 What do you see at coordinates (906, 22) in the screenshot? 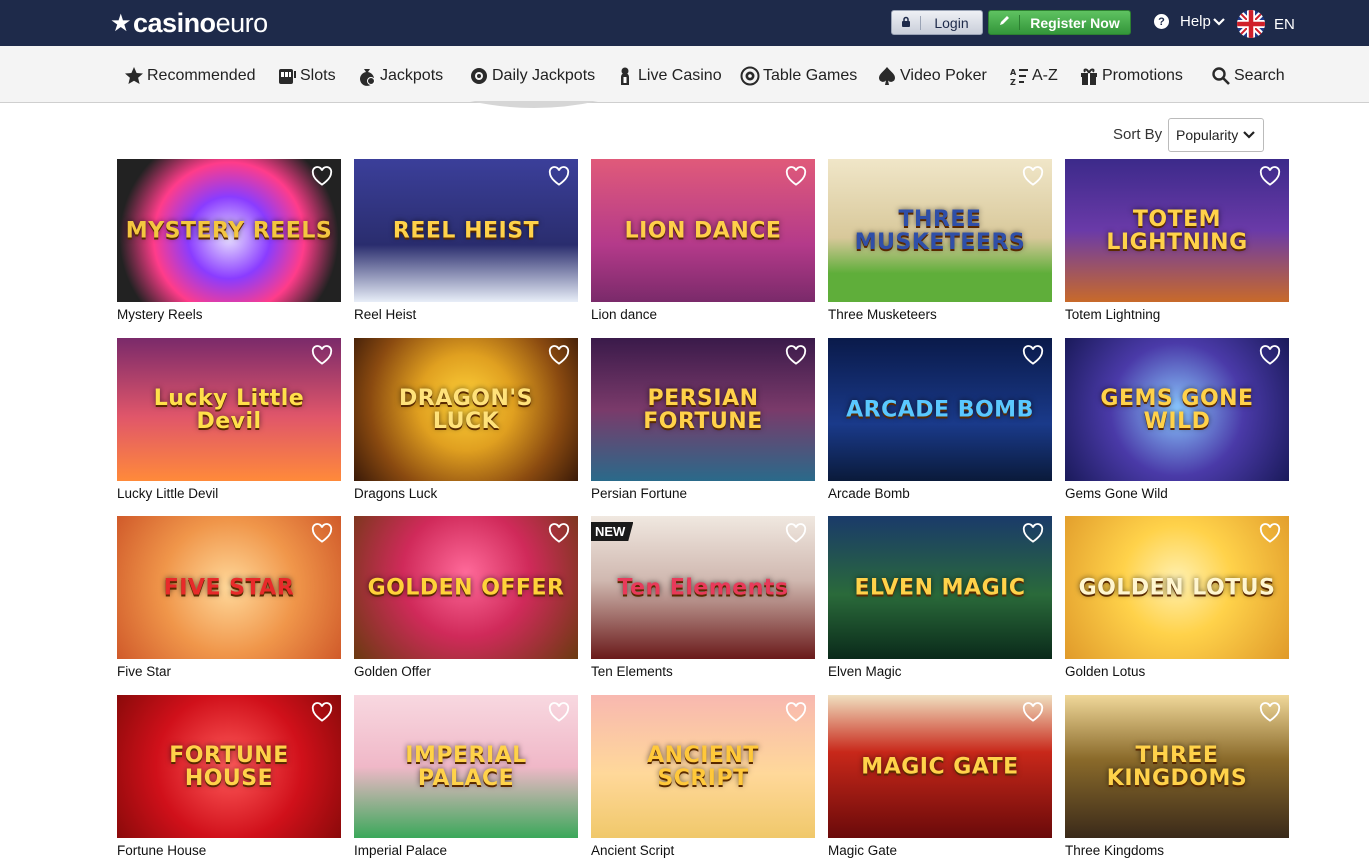
I see `lock-icon` at bounding box center [906, 22].